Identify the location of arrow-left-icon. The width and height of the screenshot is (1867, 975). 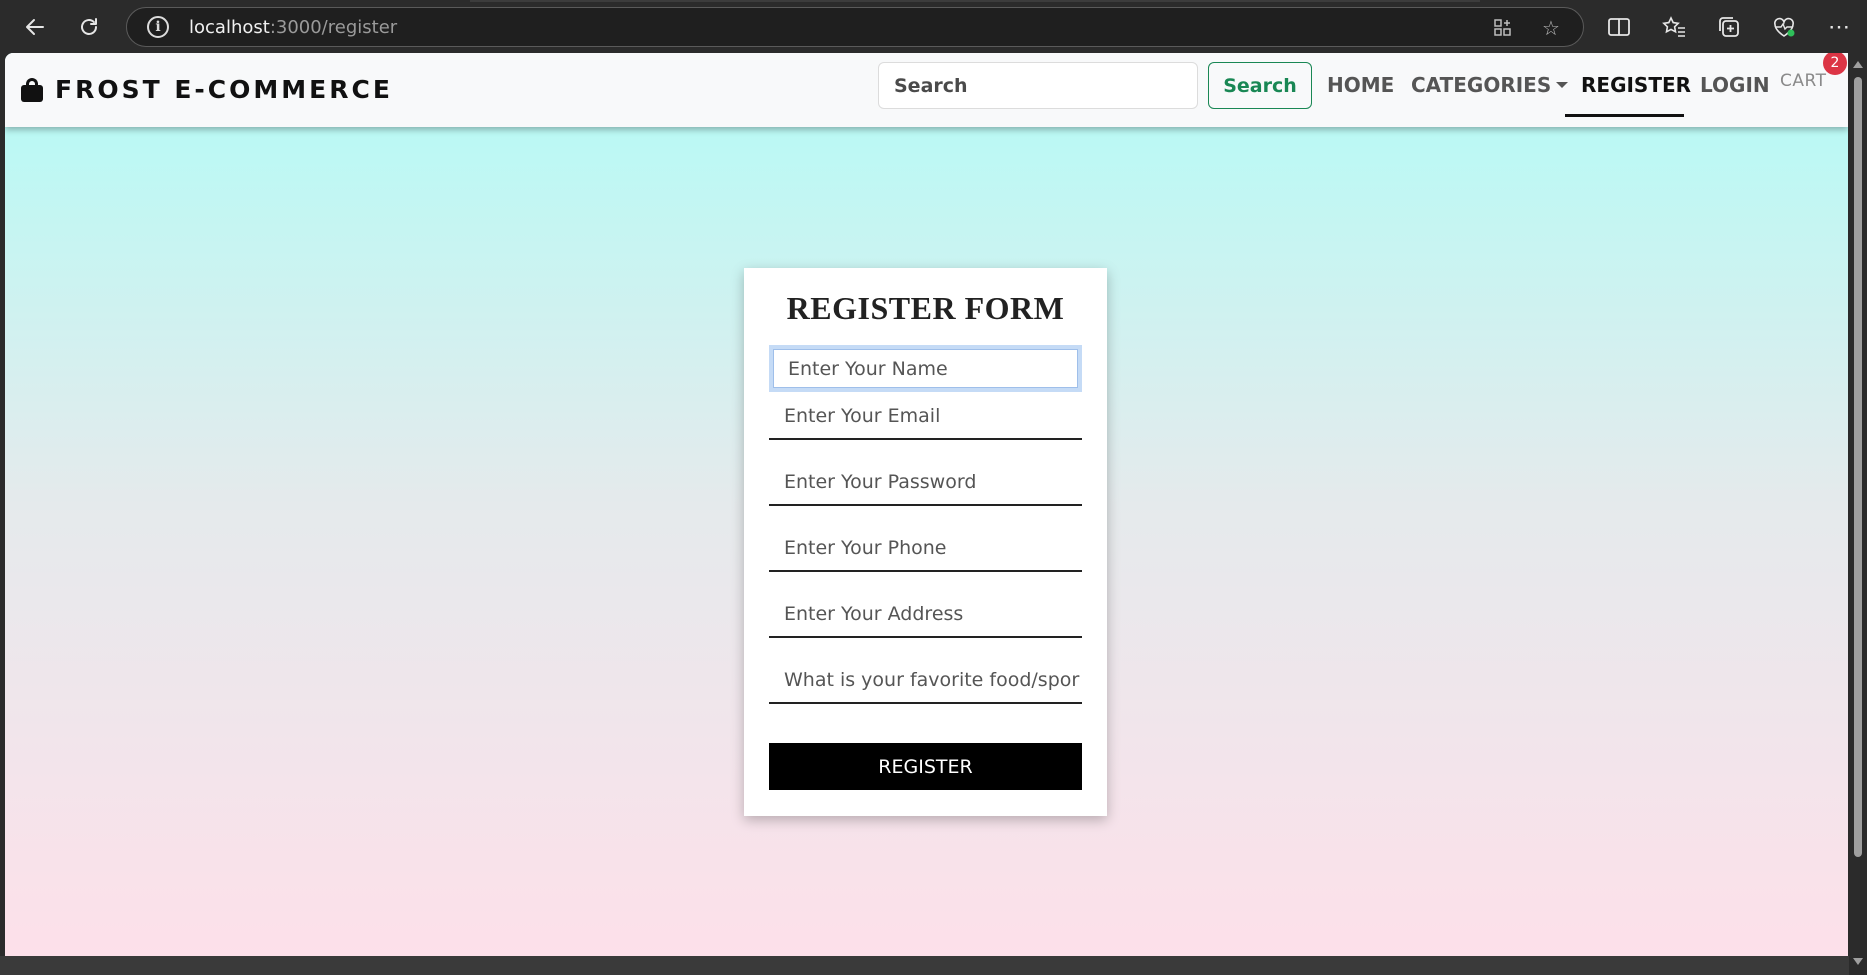
(35, 27).